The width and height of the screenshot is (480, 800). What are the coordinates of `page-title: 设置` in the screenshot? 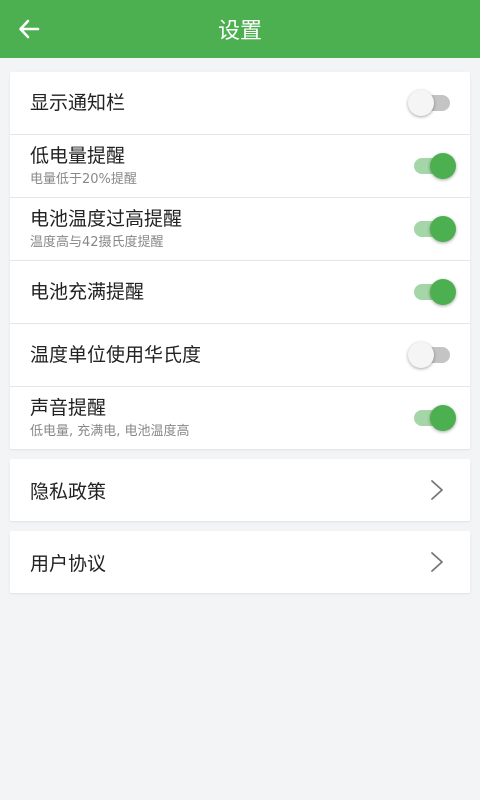 It's located at (239, 31).